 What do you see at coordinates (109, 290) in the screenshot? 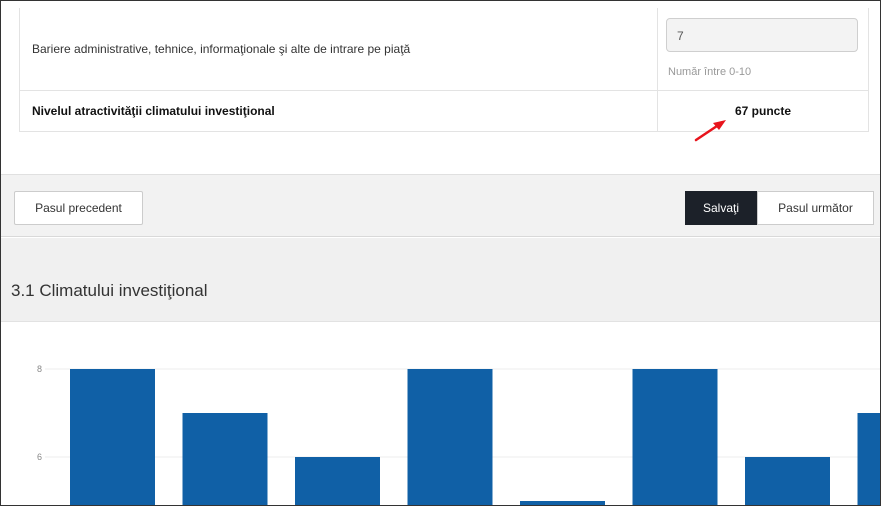
I see `section-title: 3.1 Climatului investiţional` at bounding box center [109, 290].